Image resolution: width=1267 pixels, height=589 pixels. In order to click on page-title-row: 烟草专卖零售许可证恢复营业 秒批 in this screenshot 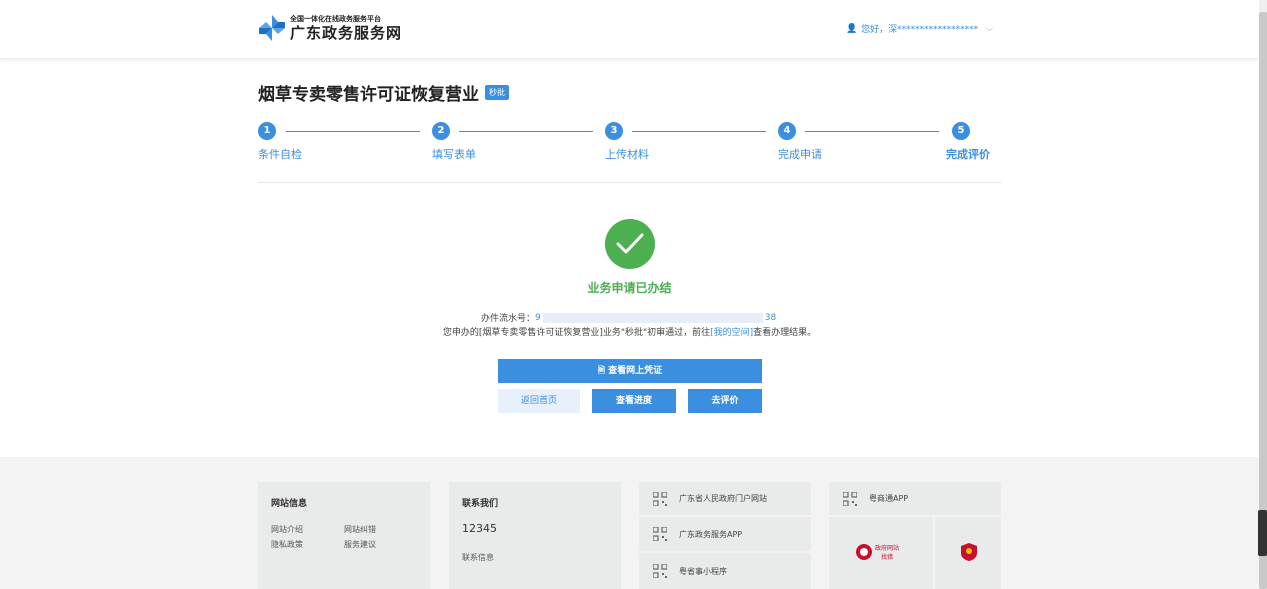, I will do `click(383, 92)`.